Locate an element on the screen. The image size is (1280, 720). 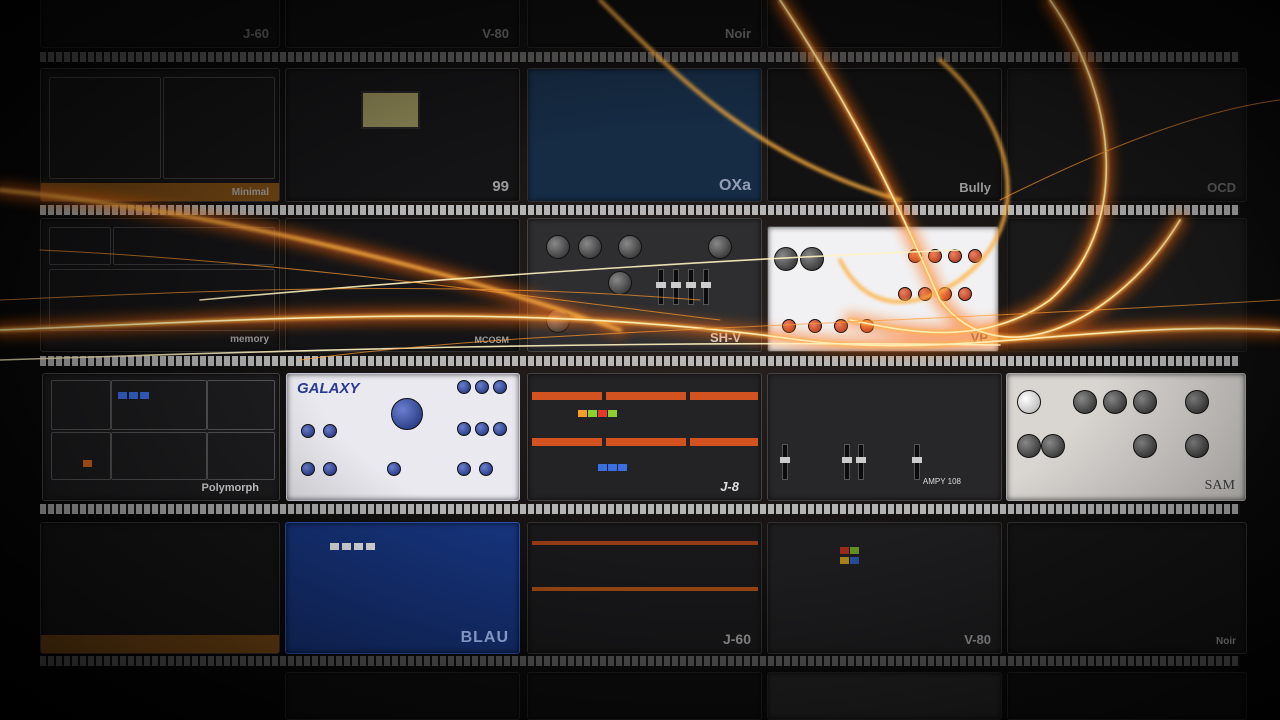
synth-name-label: OXa is located at coordinates (734, 185).